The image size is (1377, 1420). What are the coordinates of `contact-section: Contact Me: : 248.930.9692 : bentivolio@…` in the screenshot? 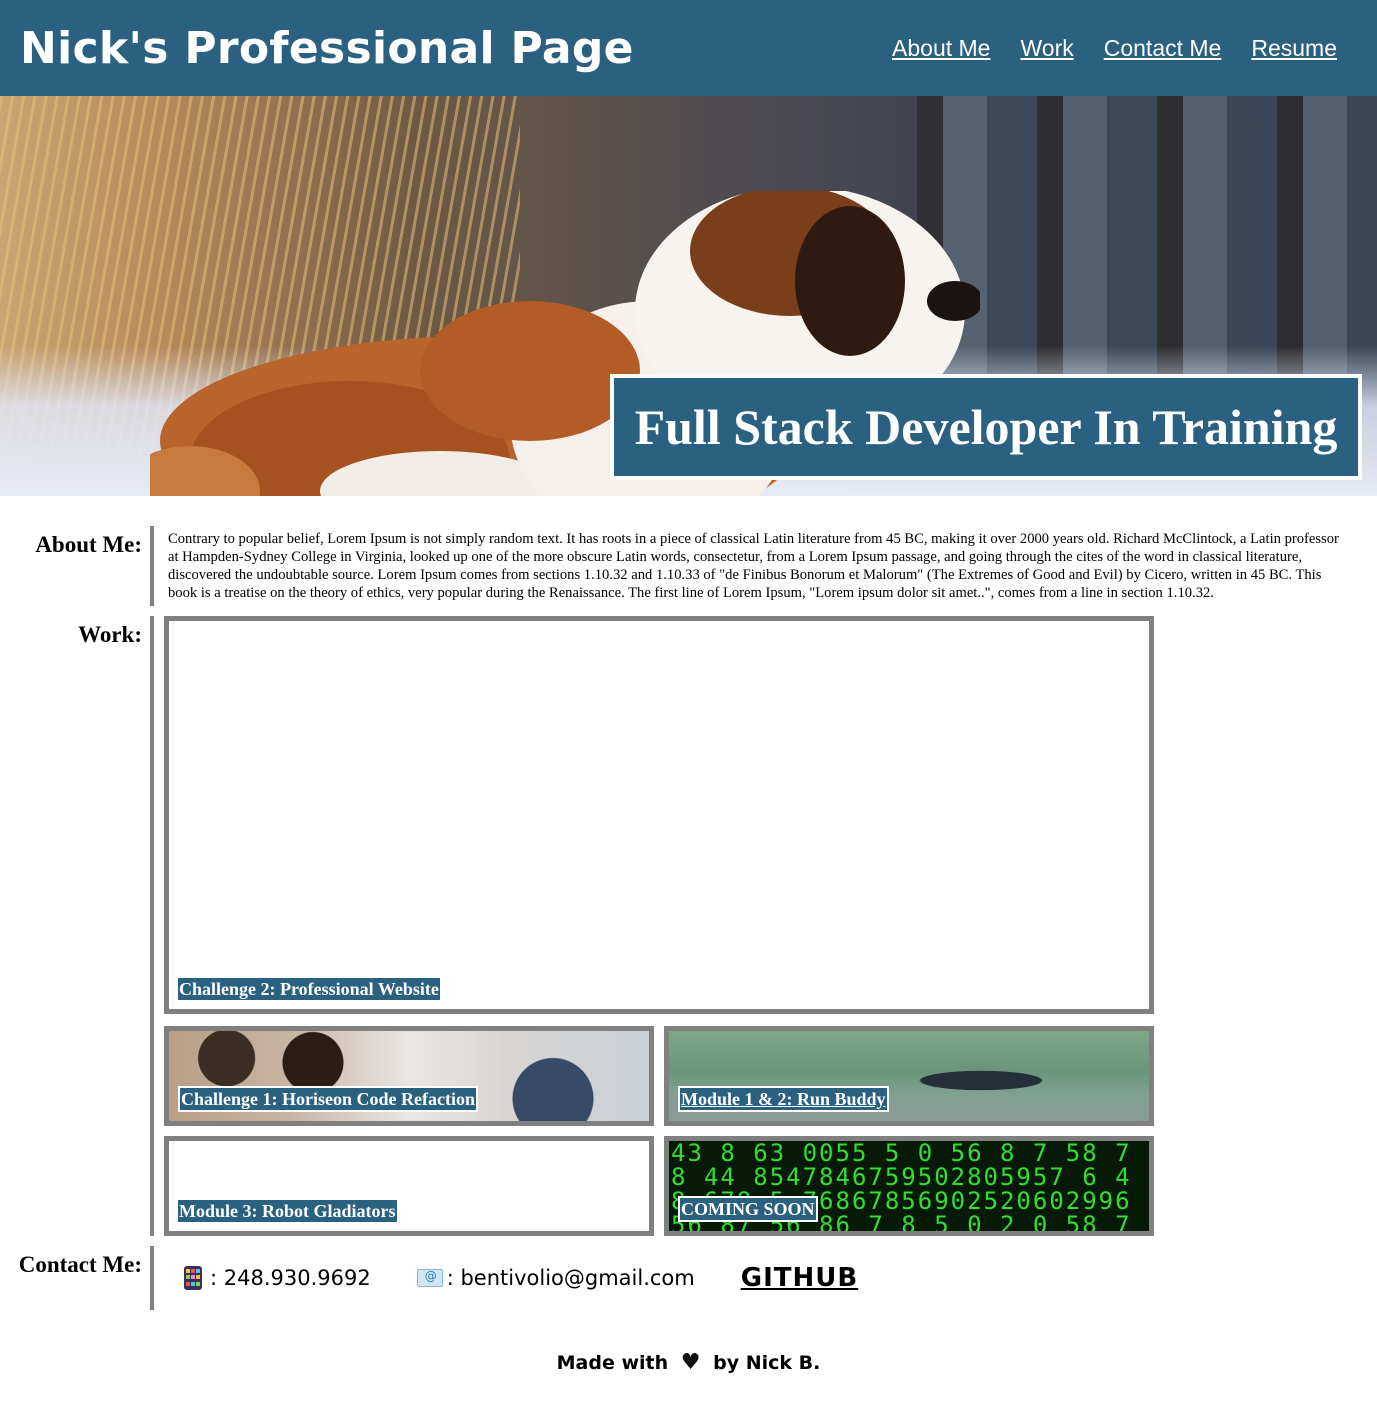 It's located at (688, 1278).